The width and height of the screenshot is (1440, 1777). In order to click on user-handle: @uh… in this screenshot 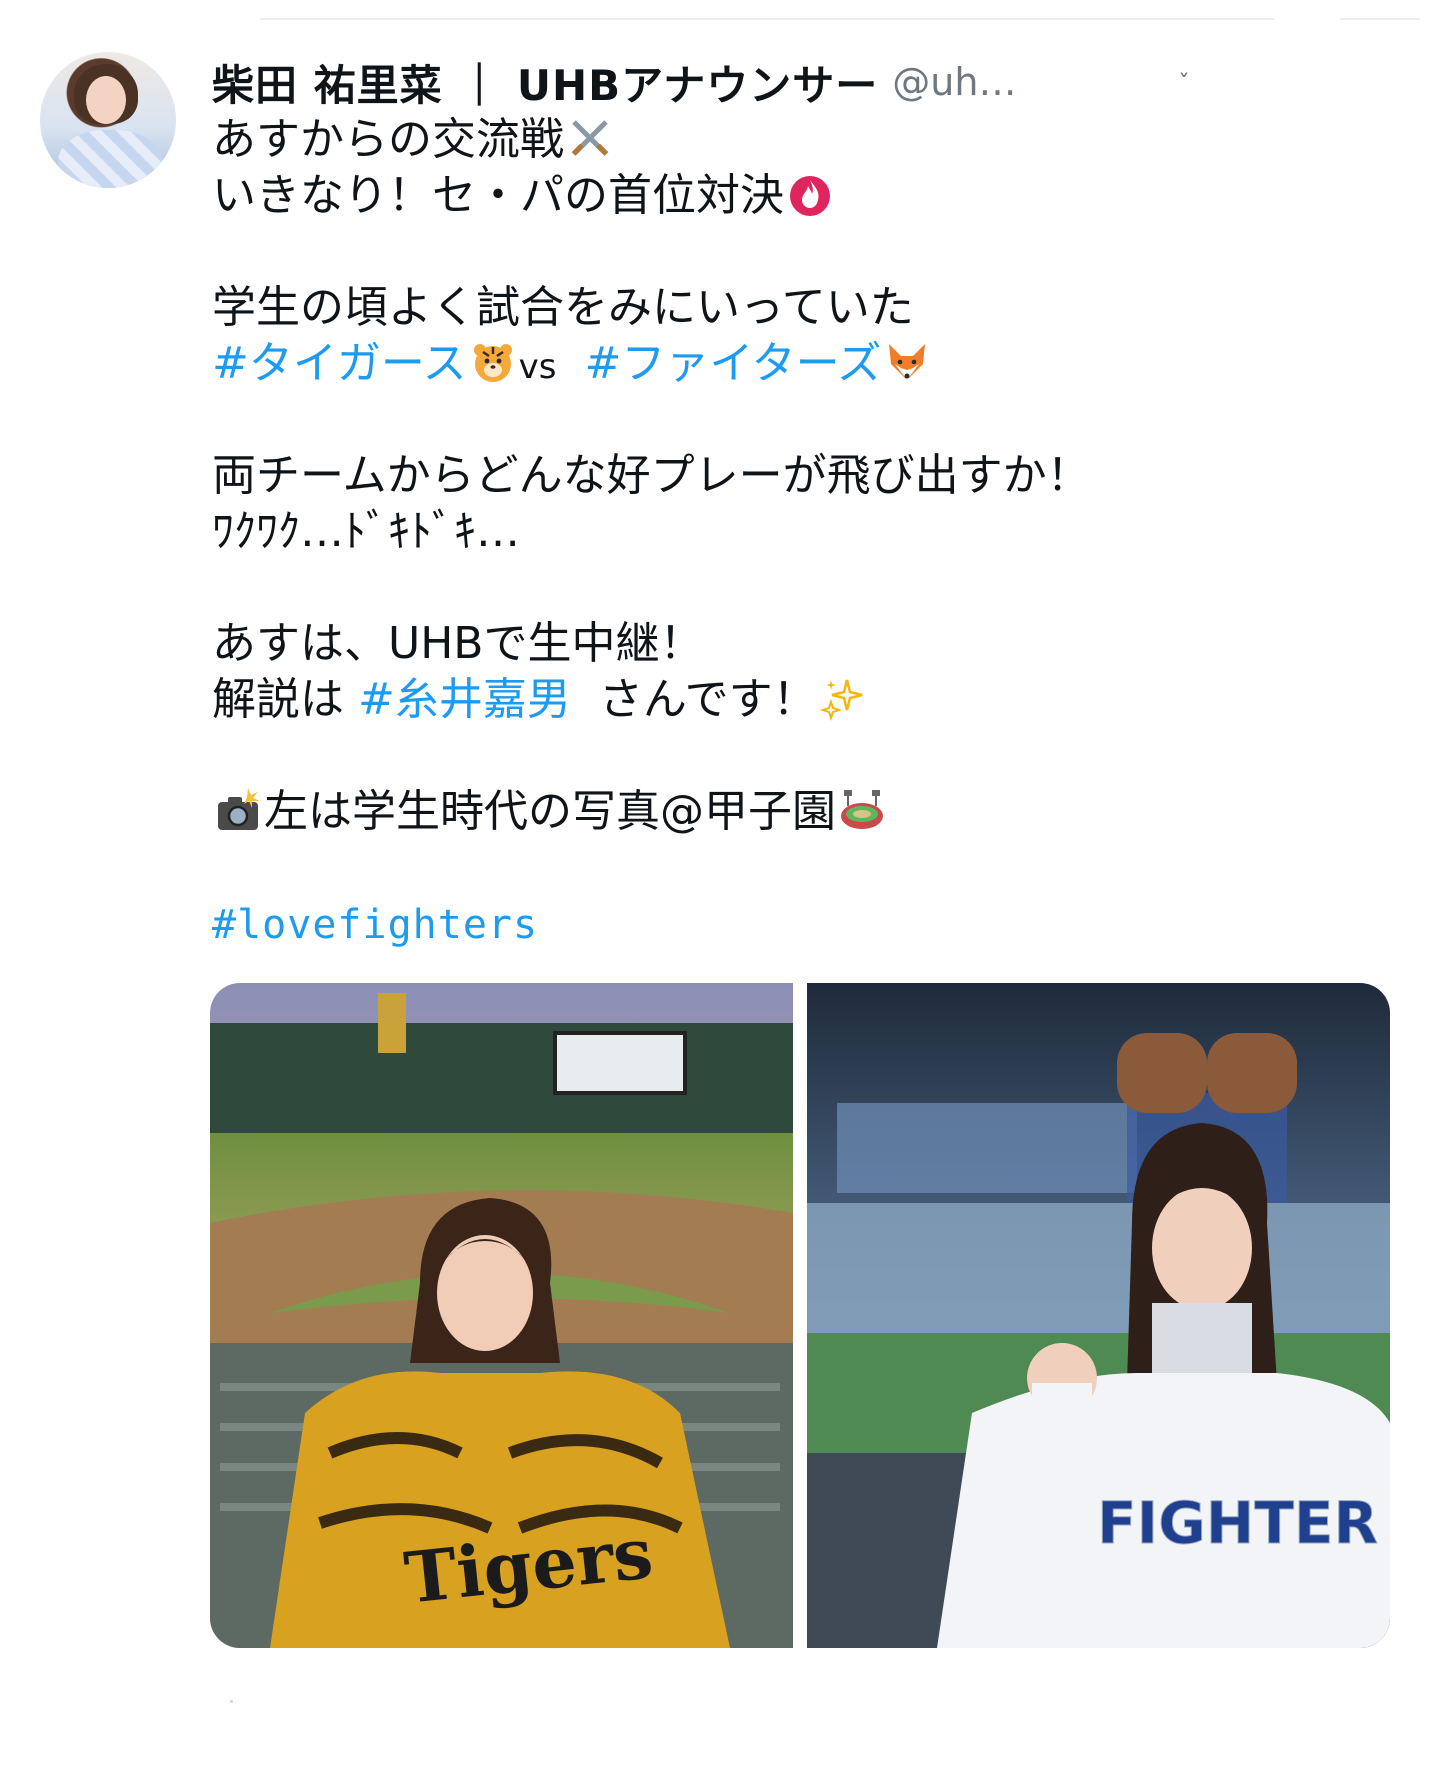, I will do `click(954, 82)`.